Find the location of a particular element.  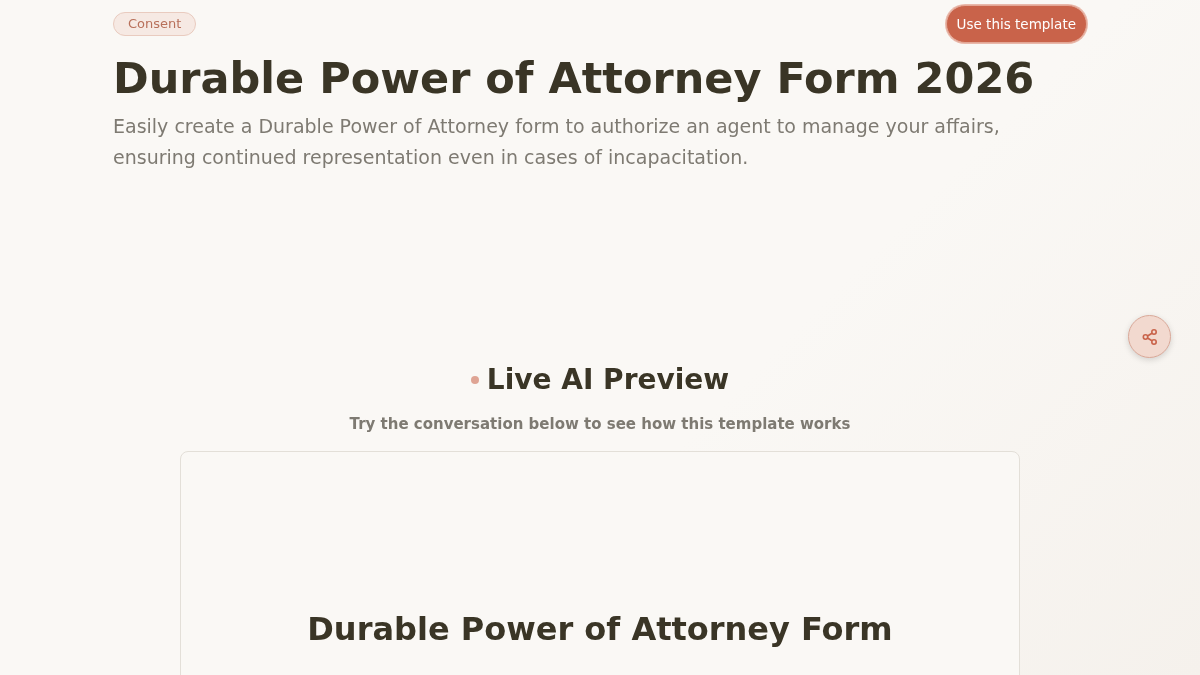

share-button is located at coordinates (1149, 336).